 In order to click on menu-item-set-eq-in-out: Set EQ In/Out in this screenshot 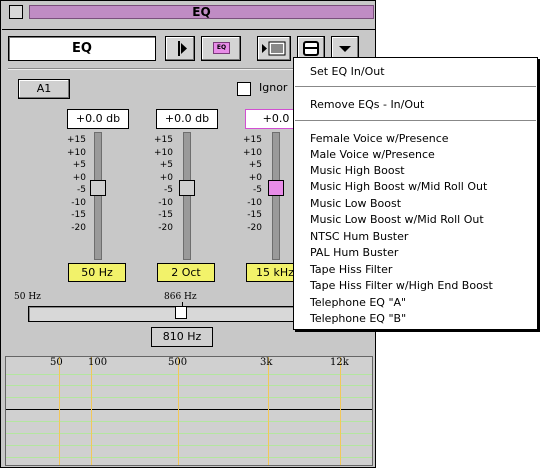, I will do `click(347, 71)`.